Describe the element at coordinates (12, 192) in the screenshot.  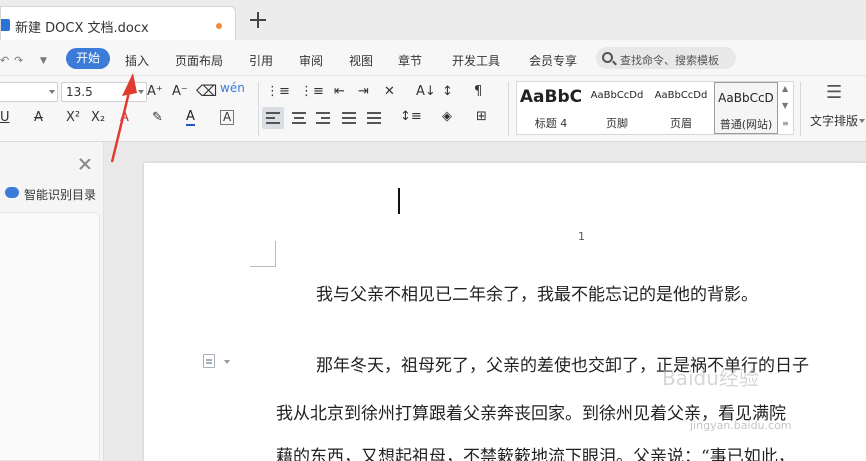
I see `smart-toc-icon` at that location.